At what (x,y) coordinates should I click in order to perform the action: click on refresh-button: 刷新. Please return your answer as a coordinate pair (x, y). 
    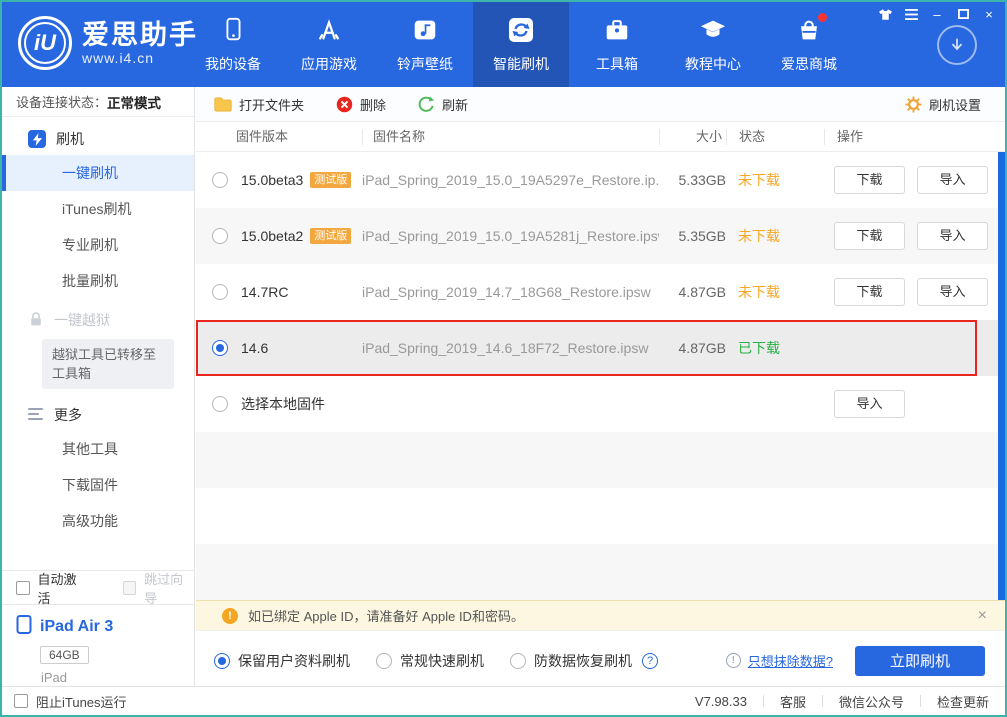
    Looking at the image, I should click on (443, 104).